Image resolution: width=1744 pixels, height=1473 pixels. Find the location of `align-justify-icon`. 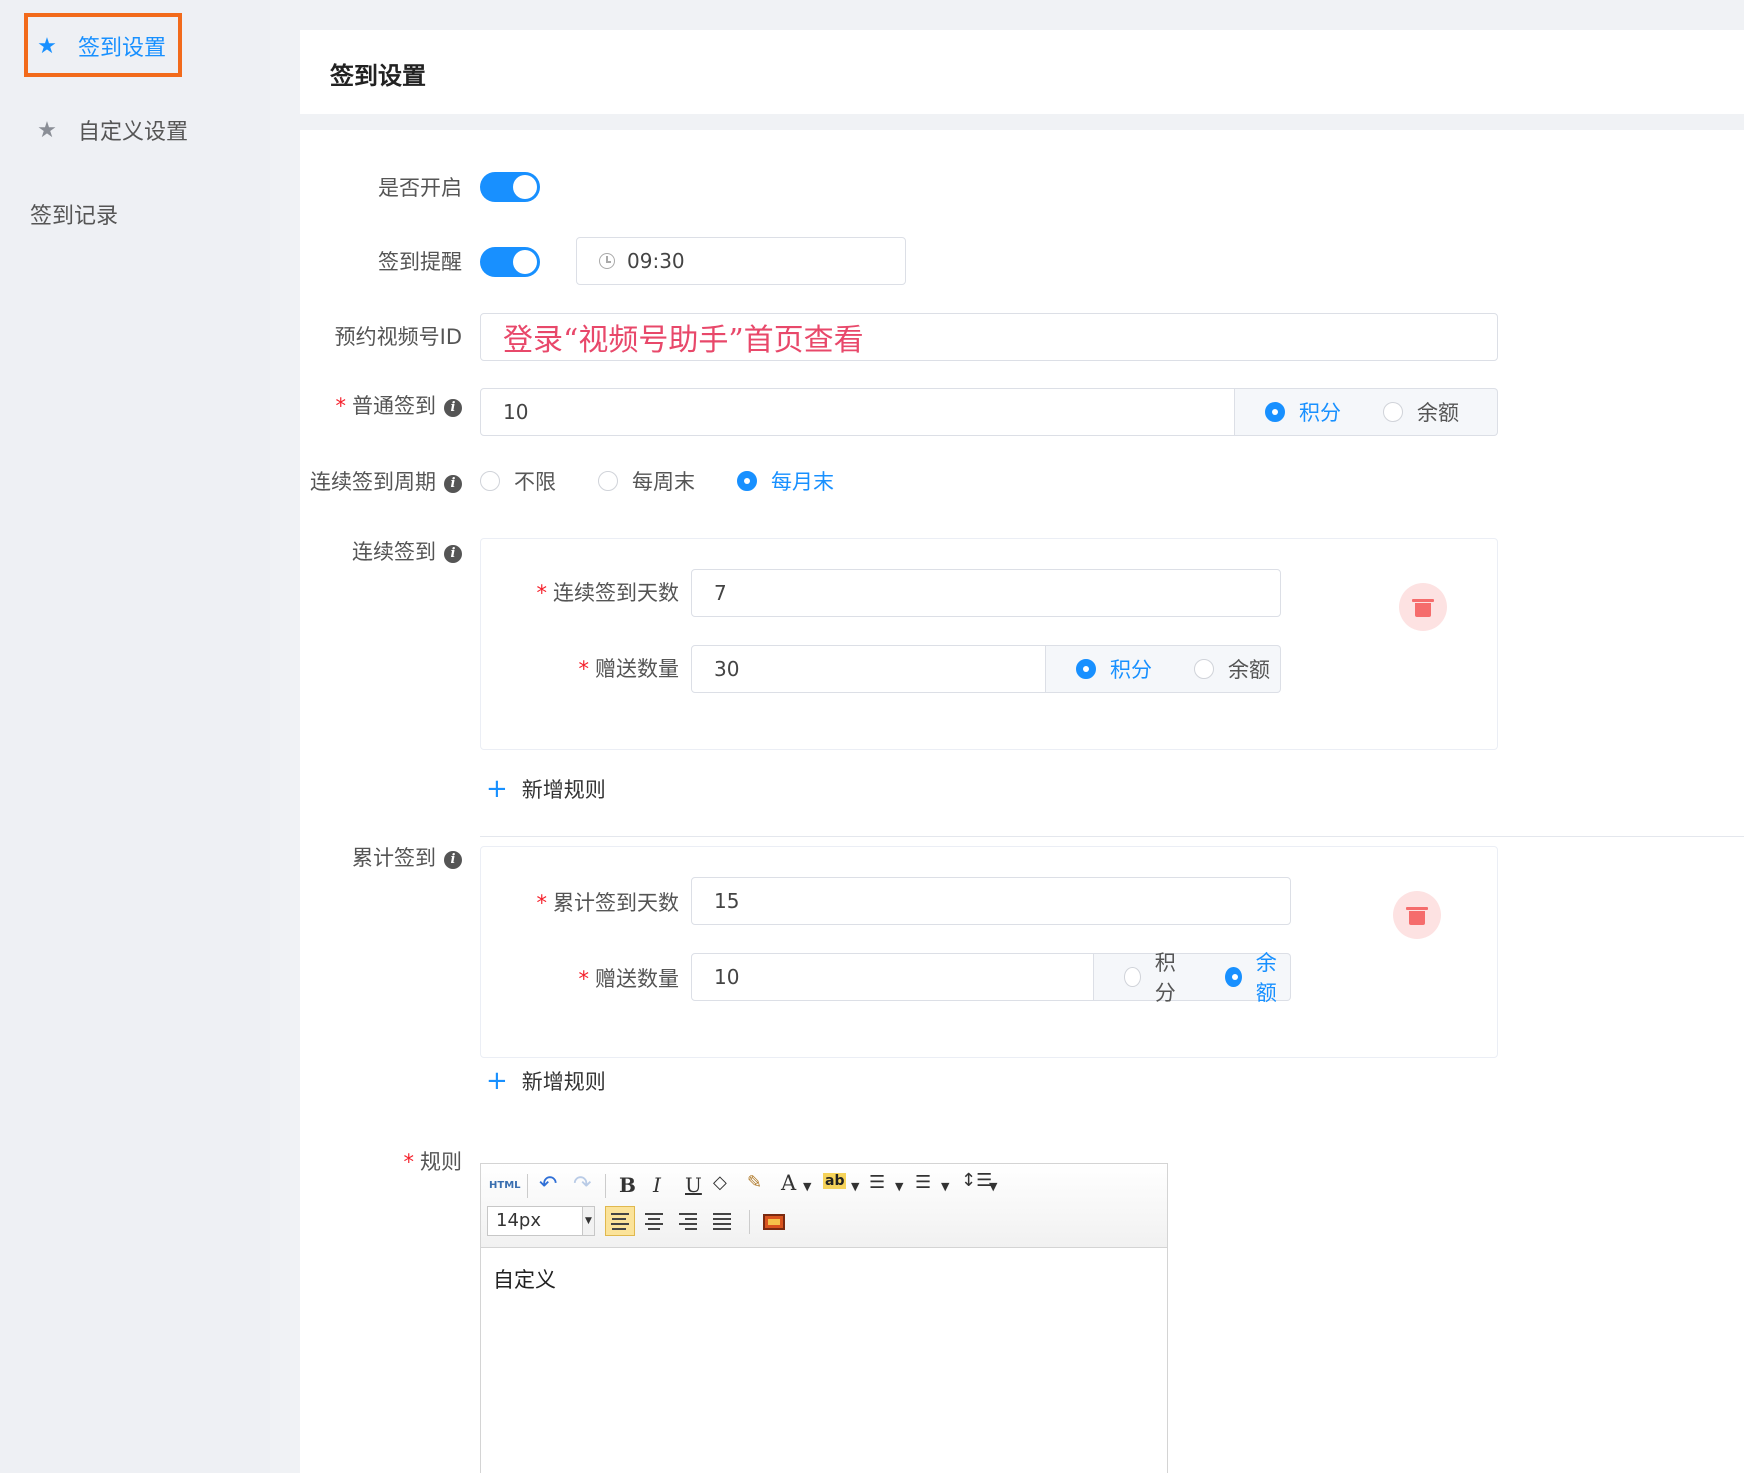

align-justify-icon is located at coordinates (722, 1221).